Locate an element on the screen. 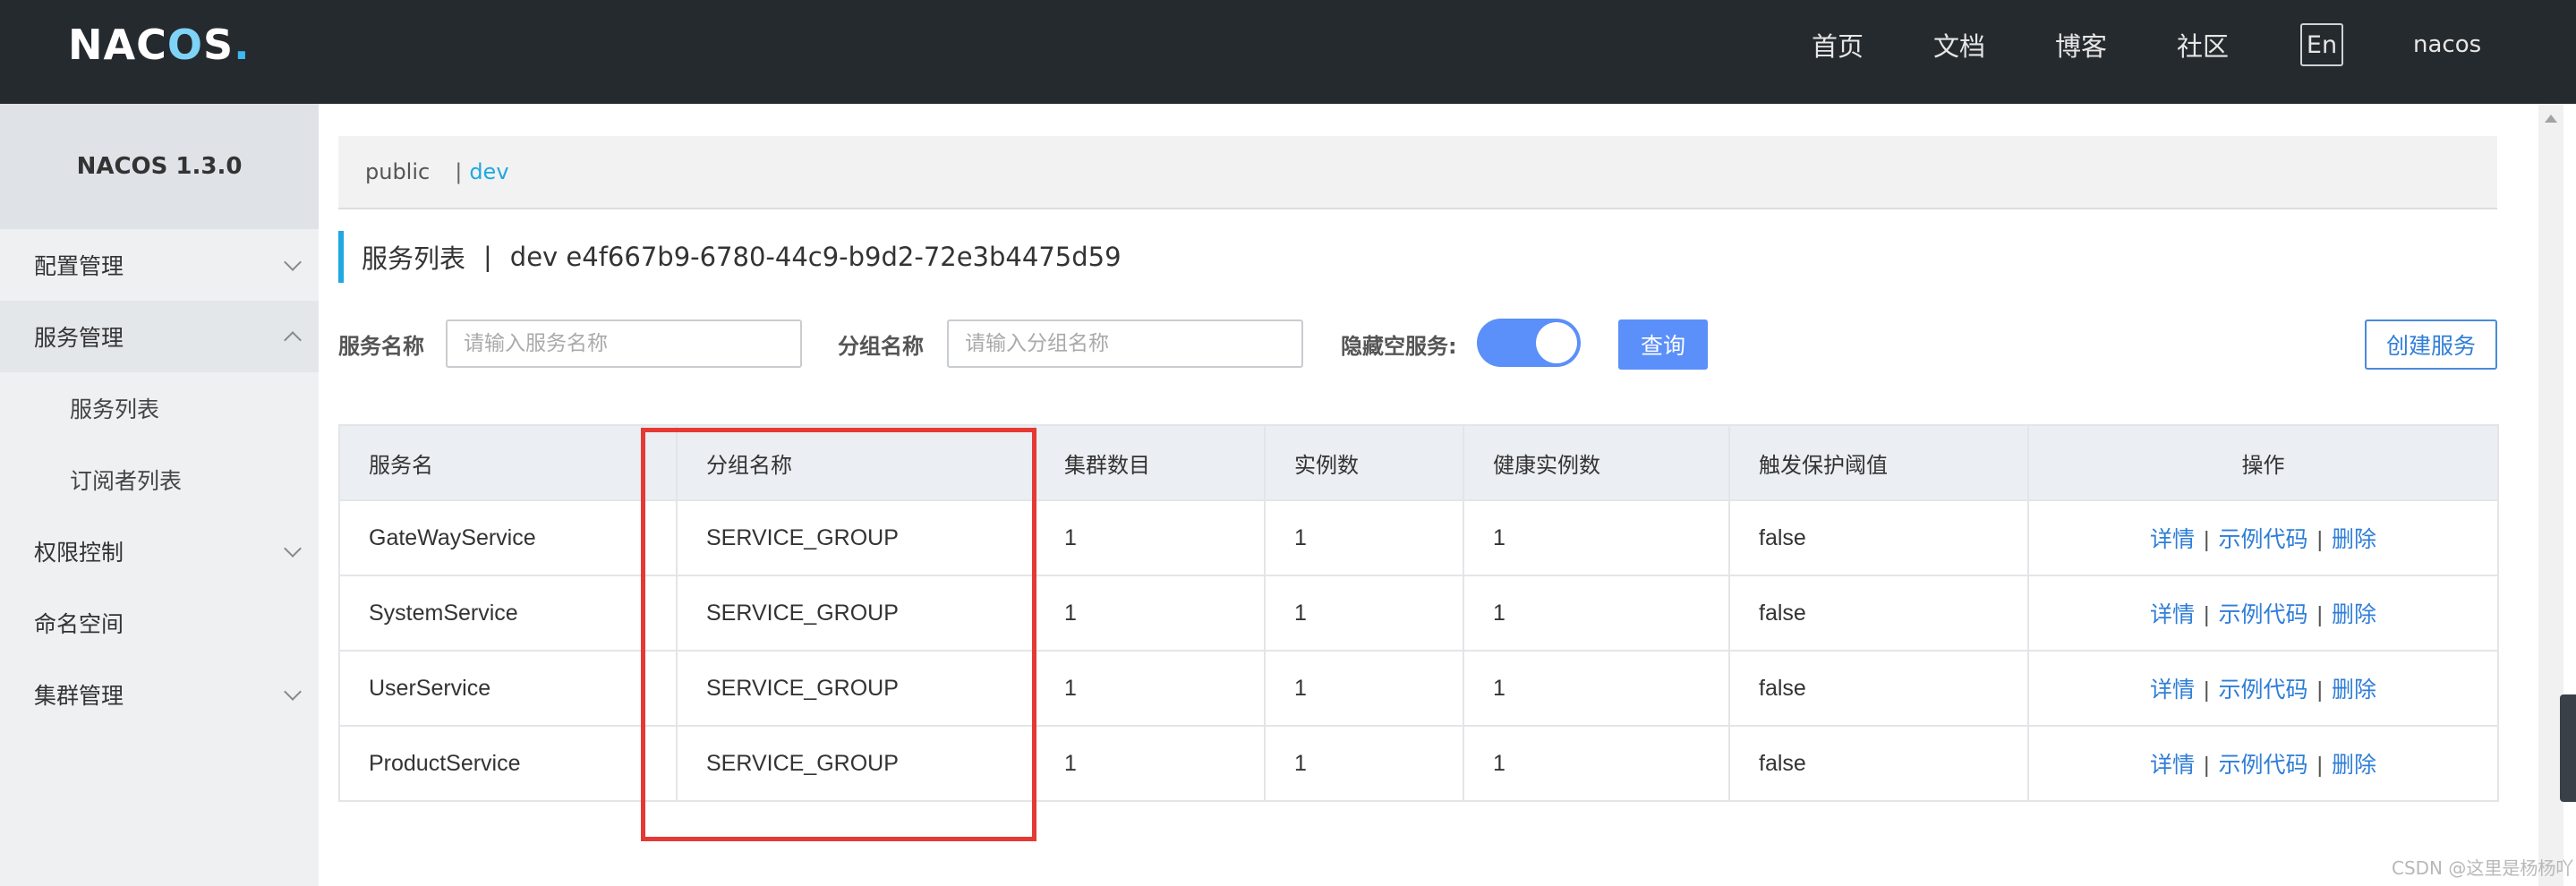 This screenshot has width=2576, height=886. nav-home-link: 首页 is located at coordinates (1838, 44).